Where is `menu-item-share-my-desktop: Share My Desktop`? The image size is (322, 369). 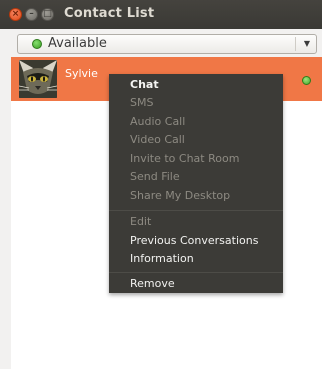
menu-item-share-my-desktop: Share My Desktop is located at coordinates (180, 196).